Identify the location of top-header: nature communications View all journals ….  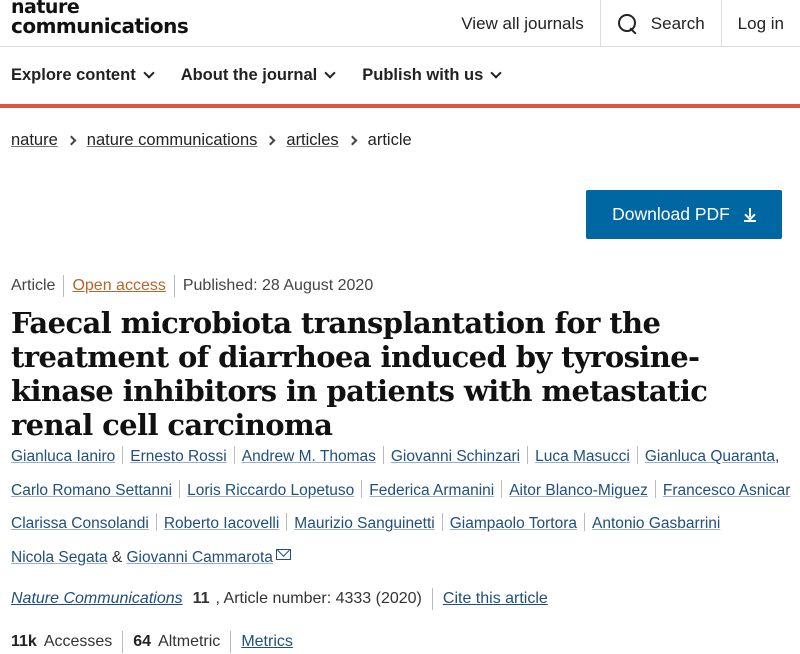
(400, 23).